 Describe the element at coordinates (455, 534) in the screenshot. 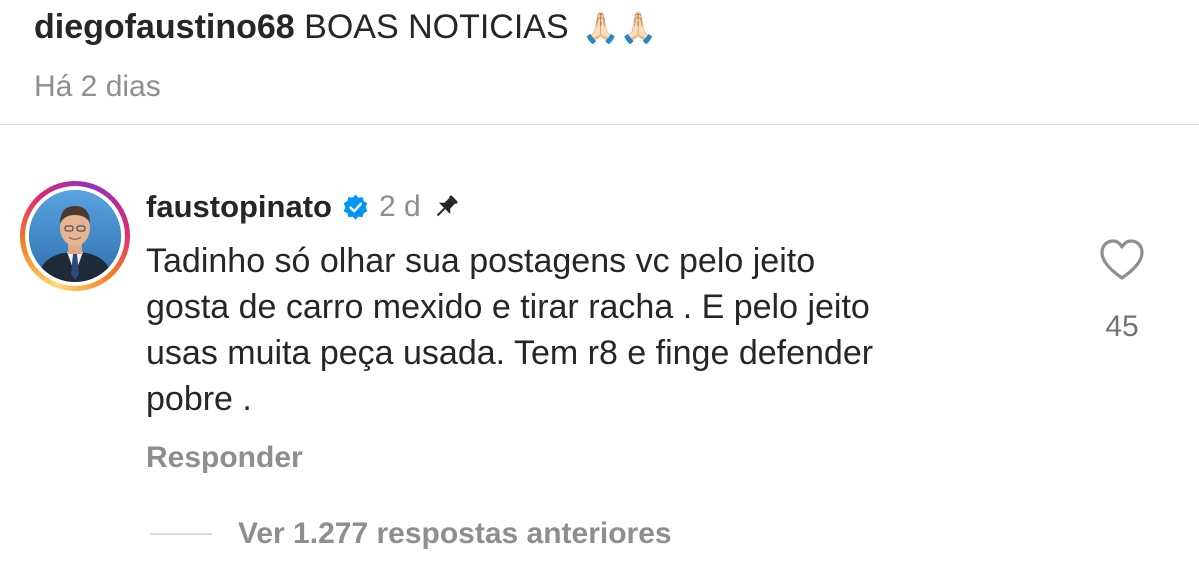

I see `view-replies-button: Ver 1.277 respostas anteriores` at that location.